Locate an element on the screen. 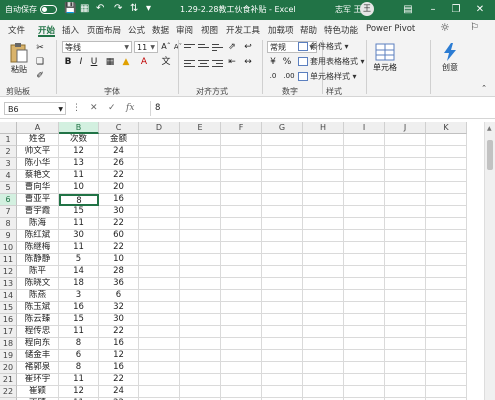  table-cell: 储金丰 is located at coordinates (38, 356).